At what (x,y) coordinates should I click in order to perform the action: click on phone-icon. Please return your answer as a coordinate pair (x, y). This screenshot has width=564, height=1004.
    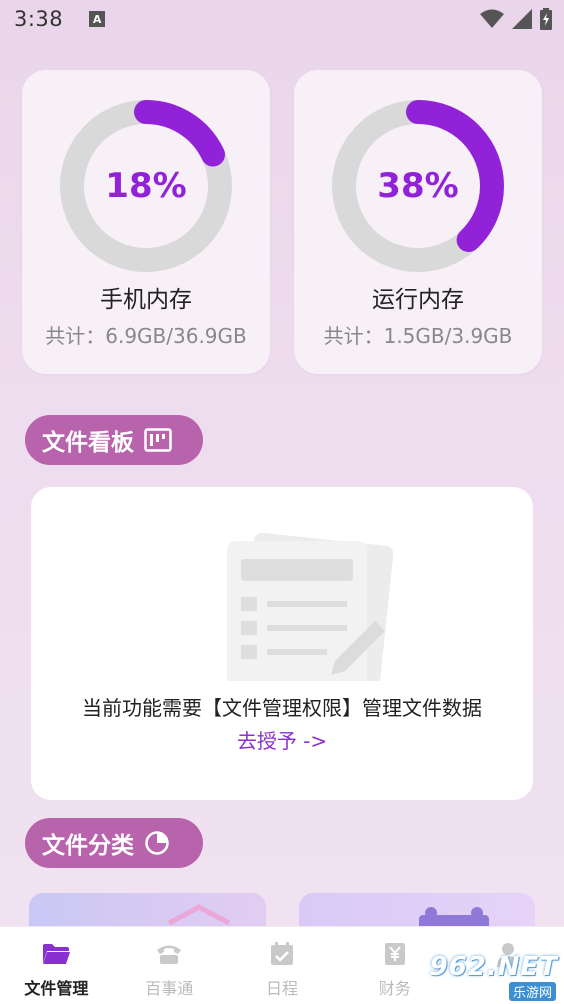
    Looking at the image, I should click on (169, 954).